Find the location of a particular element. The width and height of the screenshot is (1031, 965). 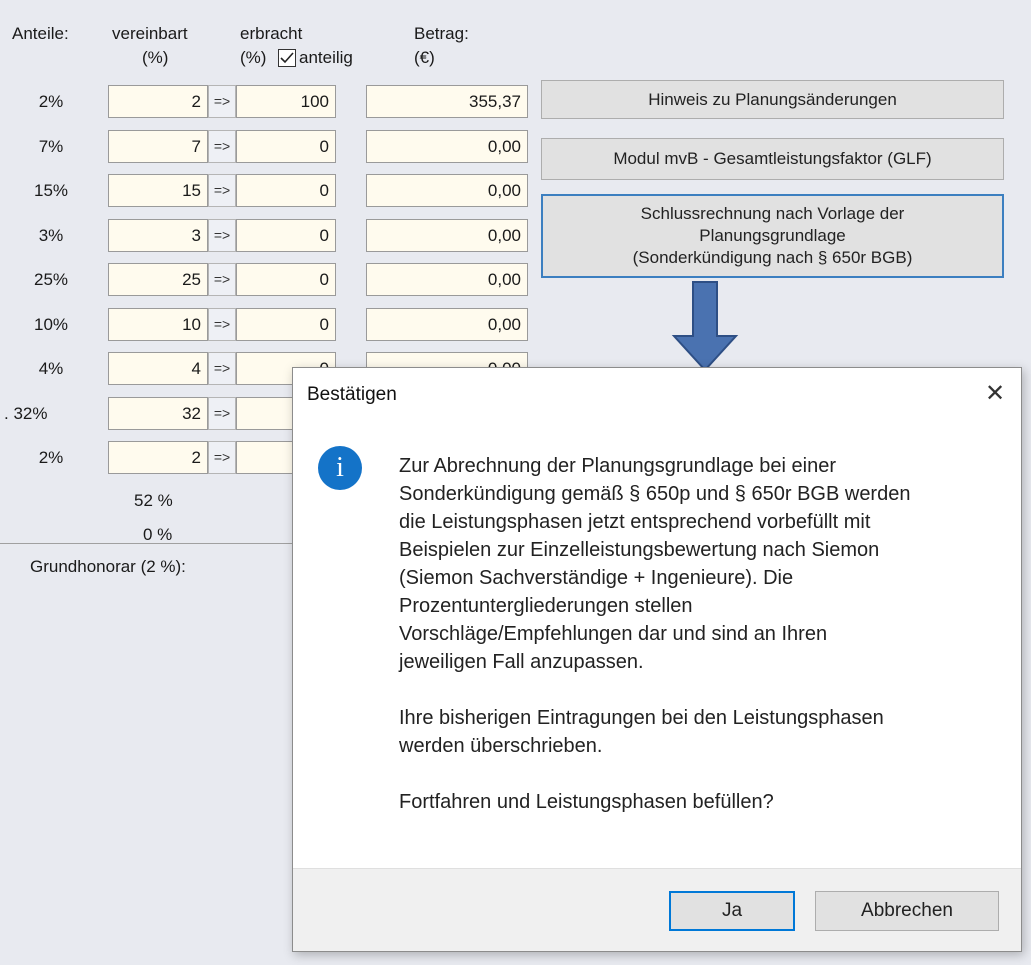

betrag-unit: (€) is located at coordinates (424, 57).